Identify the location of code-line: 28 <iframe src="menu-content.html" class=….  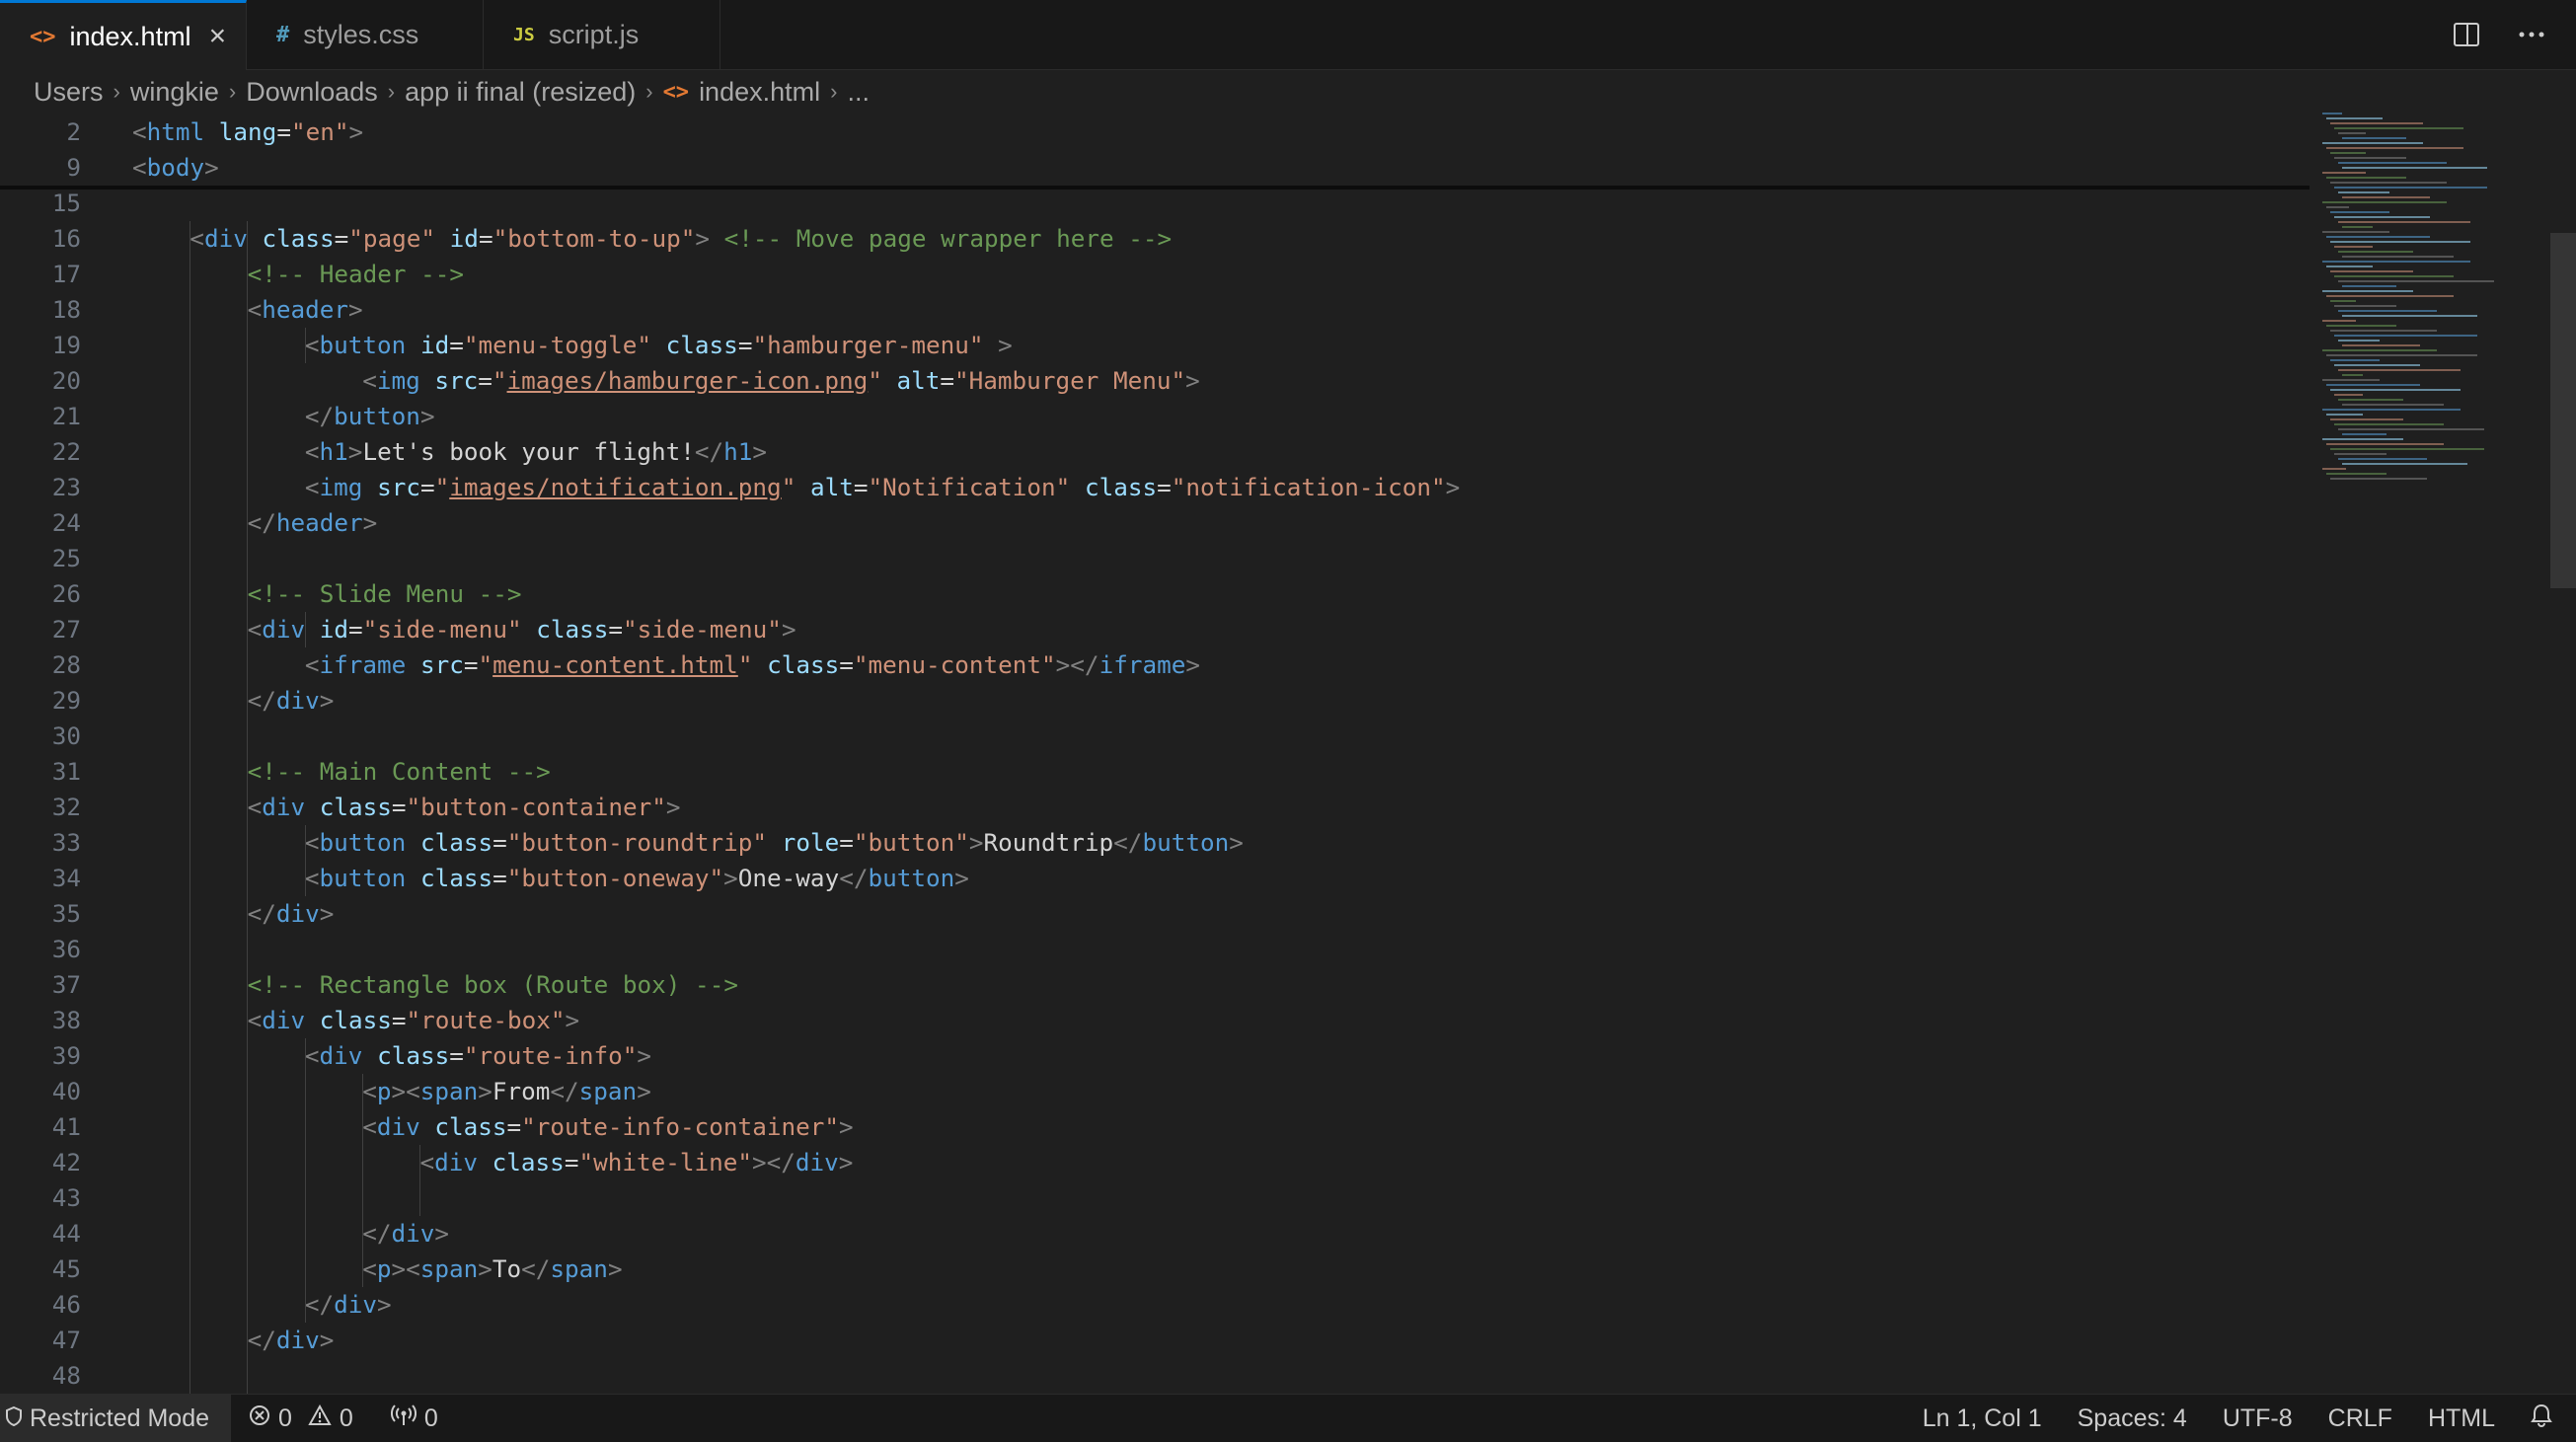
(1157, 665).